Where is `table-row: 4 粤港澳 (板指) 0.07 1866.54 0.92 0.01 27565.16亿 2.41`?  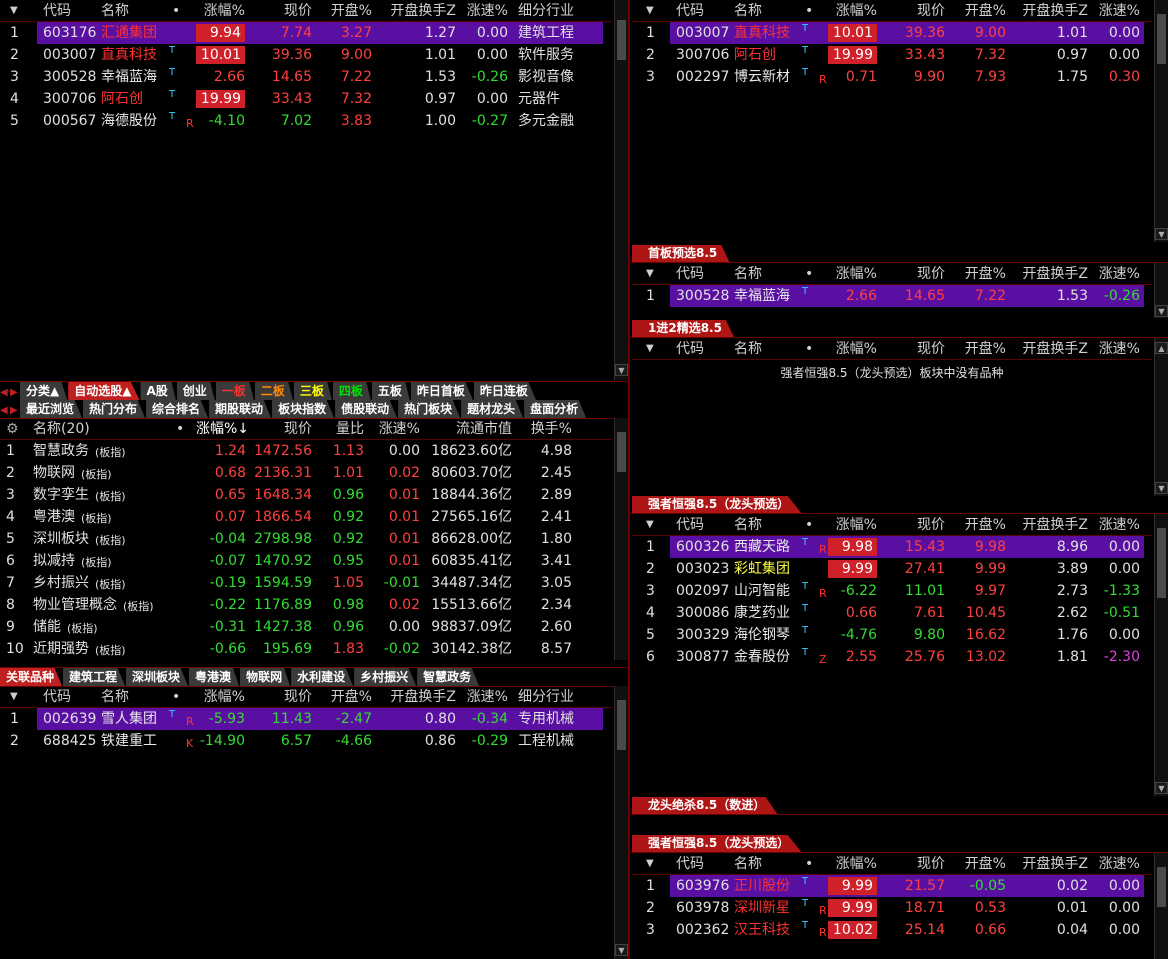 table-row: 4 粤港澳 (板指) 0.07 1866.54 0.92 0.01 27565.16亿 2.41 is located at coordinates (306, 517).